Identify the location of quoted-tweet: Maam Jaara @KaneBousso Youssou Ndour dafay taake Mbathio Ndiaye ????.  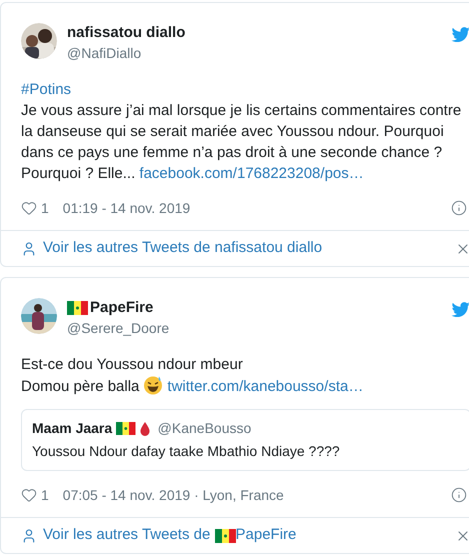
(245, 440).